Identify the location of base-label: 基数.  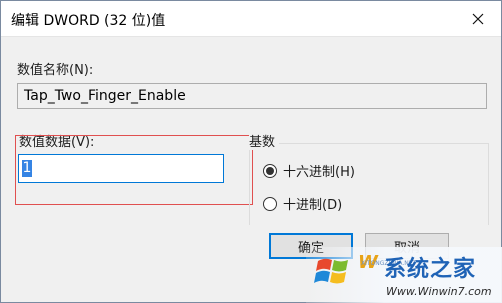
(264, 140).